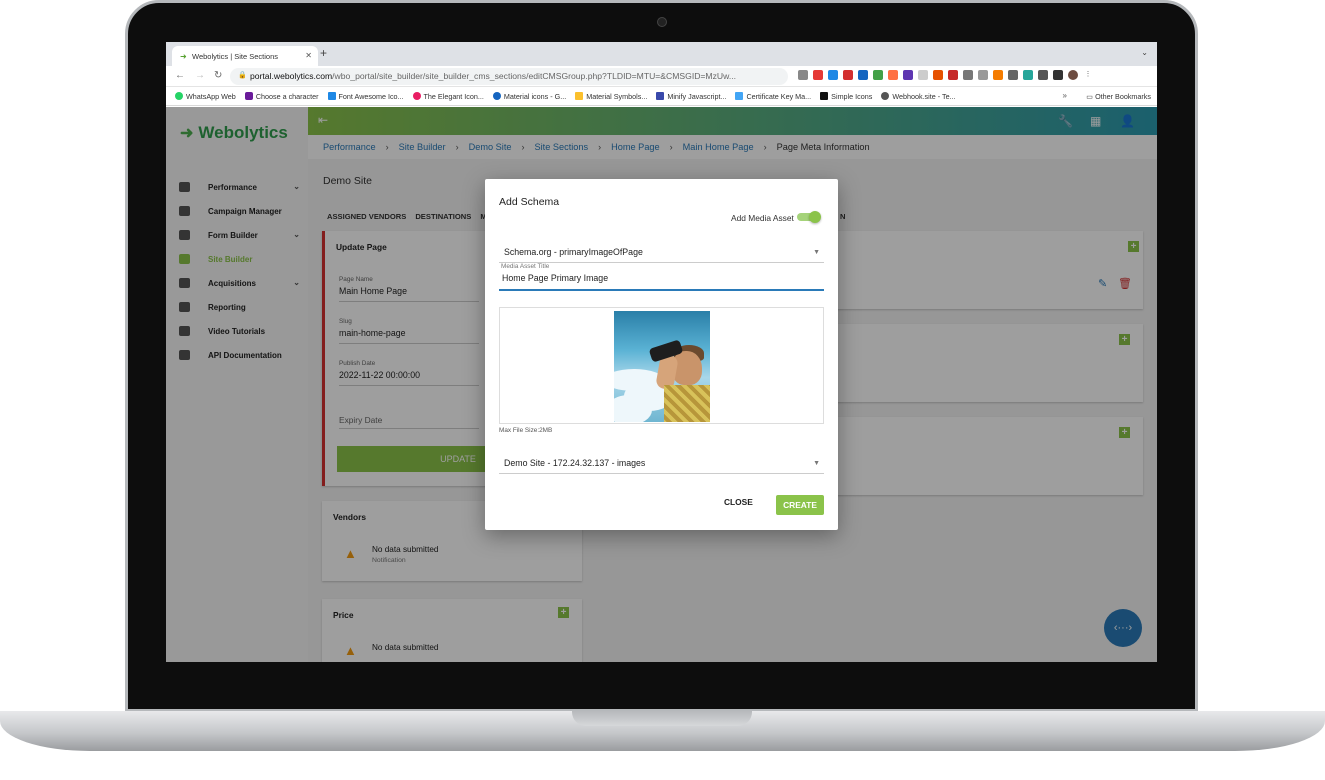 Image resolution: width=1325 pixels, height=780 pixels. Describe the element at coordinates (846, 96) in the screenshot. I see `bookmark-item: Simple Icons` at that location.